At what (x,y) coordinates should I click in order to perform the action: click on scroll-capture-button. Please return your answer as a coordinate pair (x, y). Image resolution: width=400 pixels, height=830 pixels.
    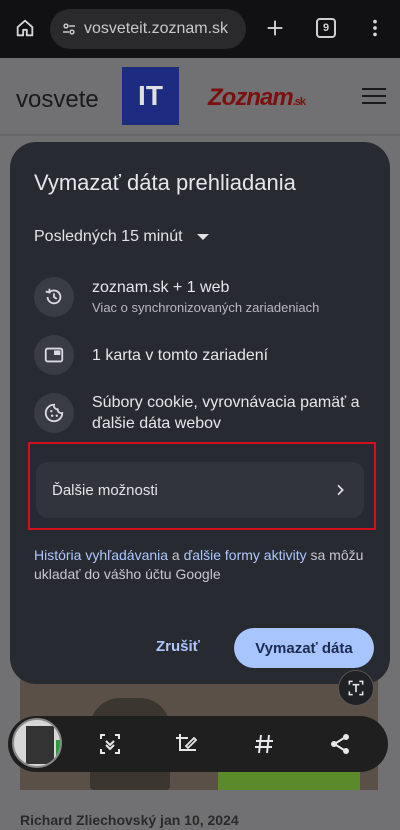
    Looking at the image, I should click on (110, 744).